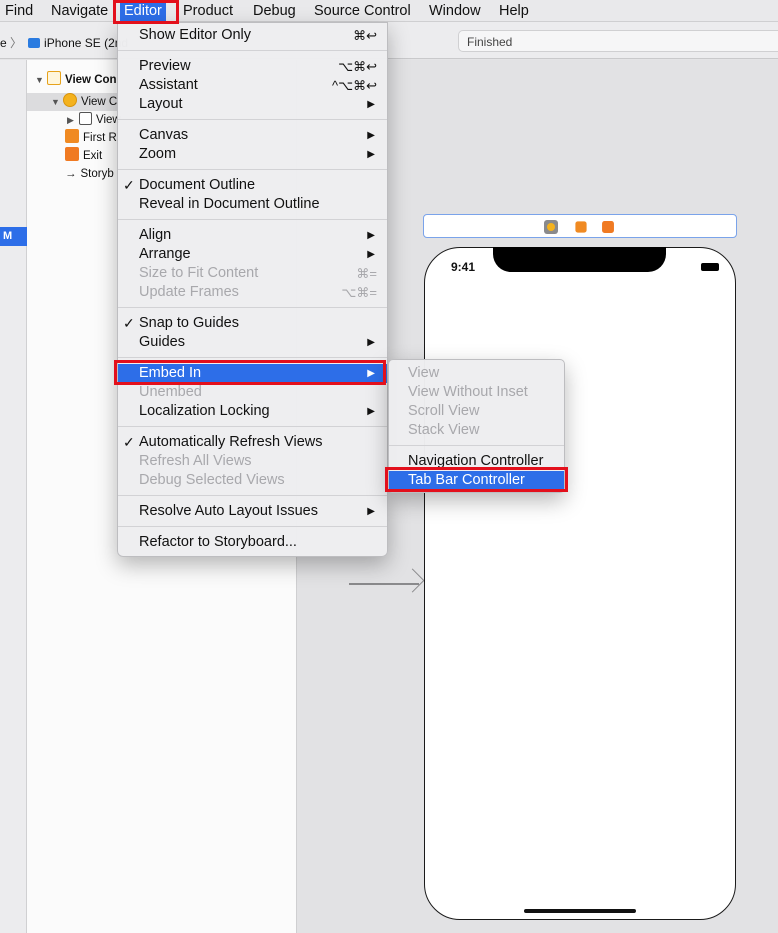 This screenshot has width=778, height=933. What do you see at coordinates (3, 43) in the screenshot?
I see `scheme-name: e` at bounding box center [3, 43].